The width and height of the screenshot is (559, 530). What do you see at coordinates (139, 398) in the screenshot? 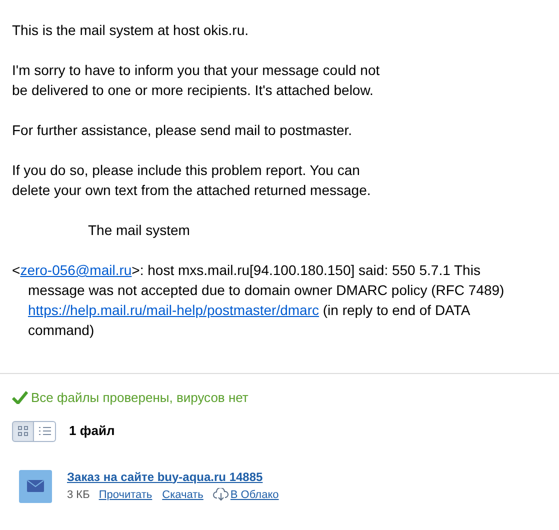
I see `scan-status: Все файлы проверены, вирусов нет` at bounding box center [139, 398].